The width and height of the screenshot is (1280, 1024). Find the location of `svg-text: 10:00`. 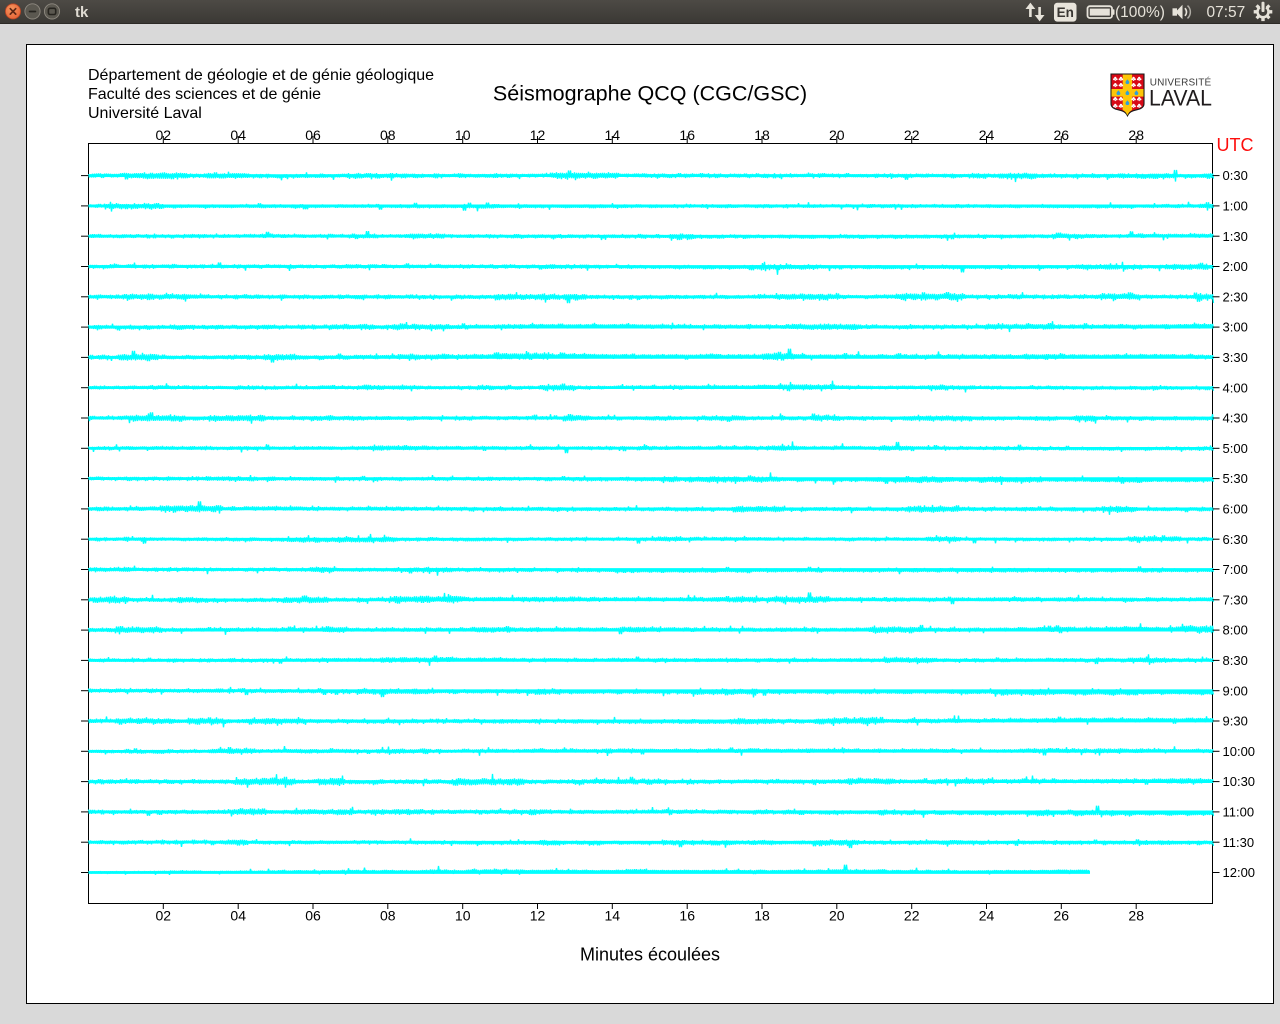

svg-text: 10:00 is located at coordinates (1239, 751).